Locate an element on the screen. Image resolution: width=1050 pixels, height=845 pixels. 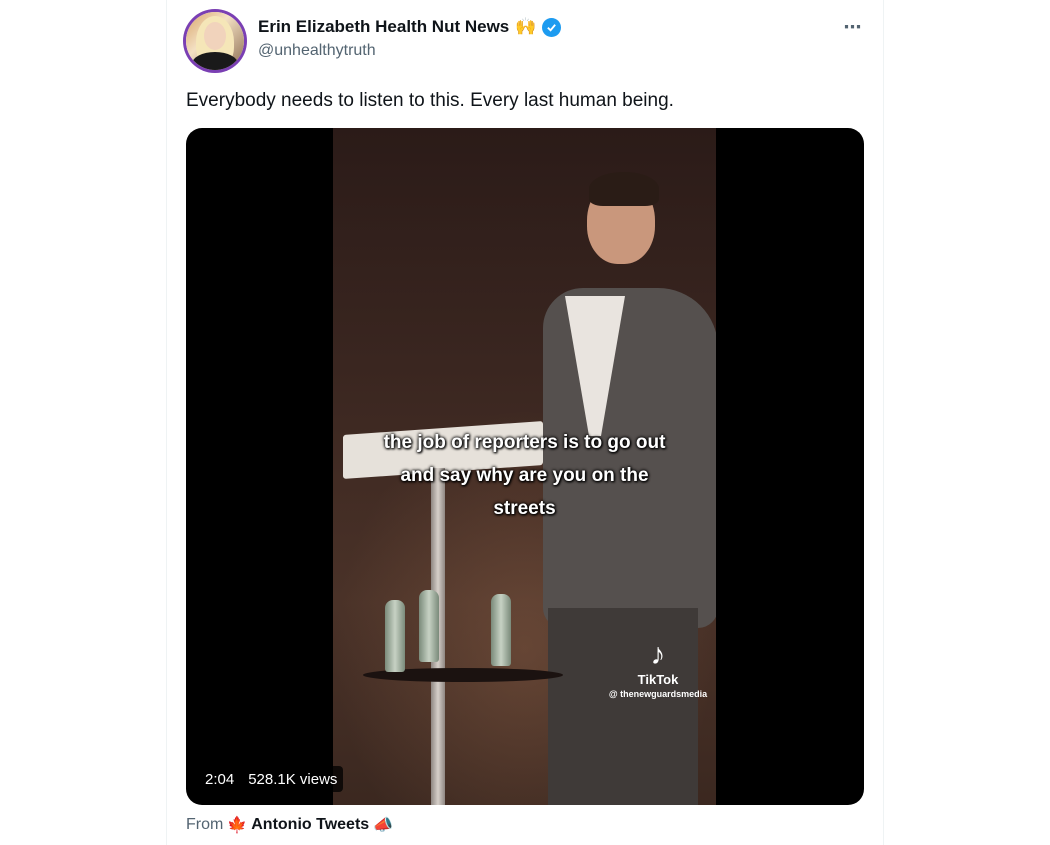
author-name-row: Erin Elizabeth Health Nut News 🙌 is located at coordinates (410, 27).